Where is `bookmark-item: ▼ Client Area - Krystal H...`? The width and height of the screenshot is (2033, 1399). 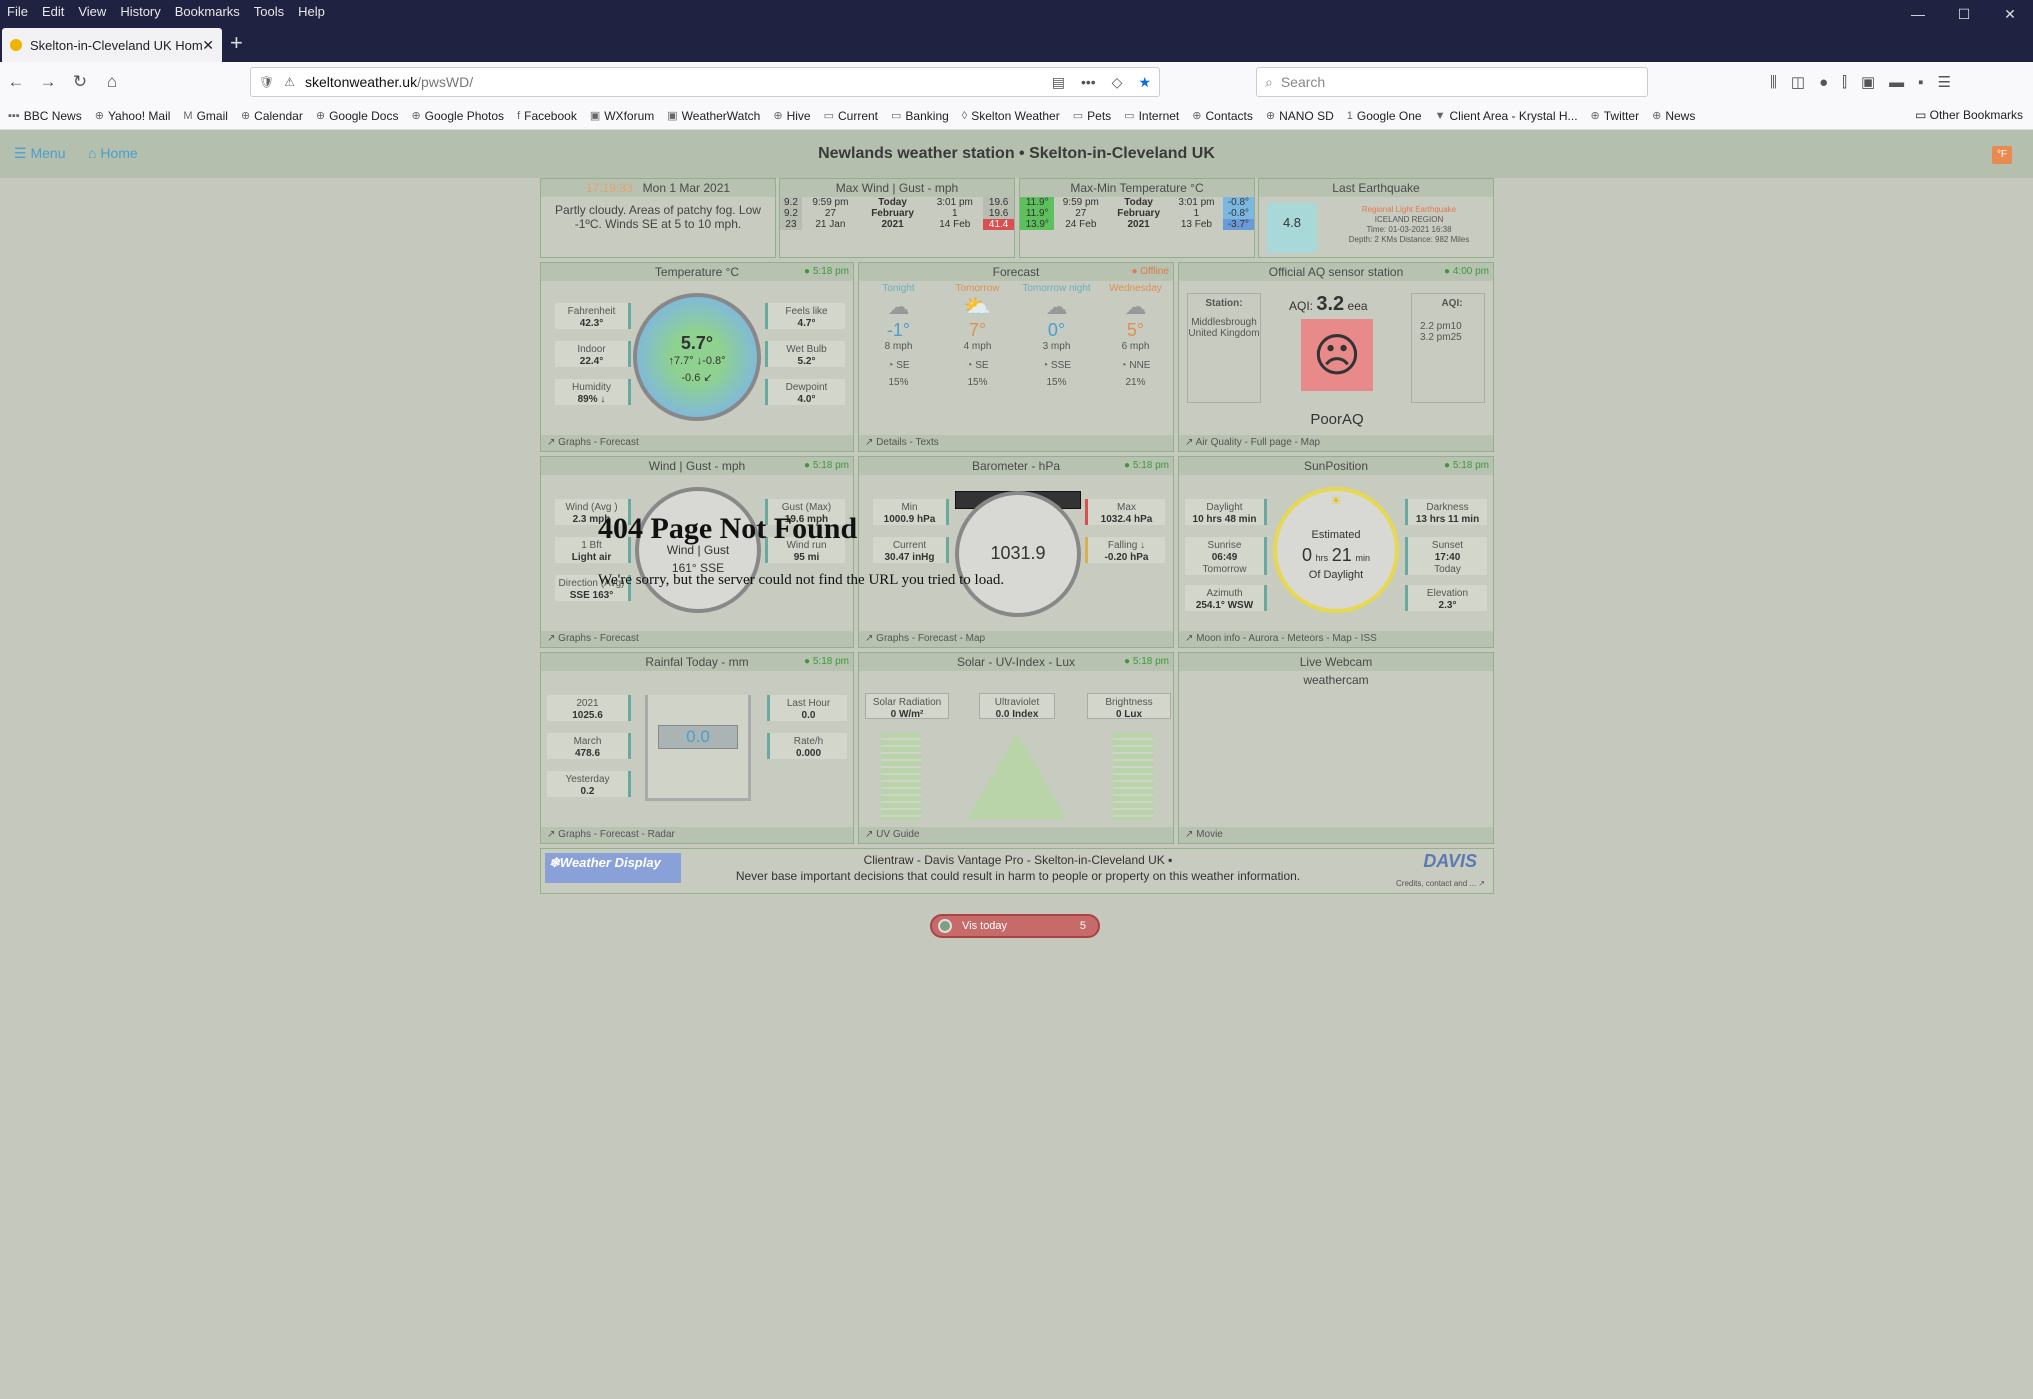
bookmark-item: ▼ Client Area - Krystal H... is located at coordinates (1506, 116).